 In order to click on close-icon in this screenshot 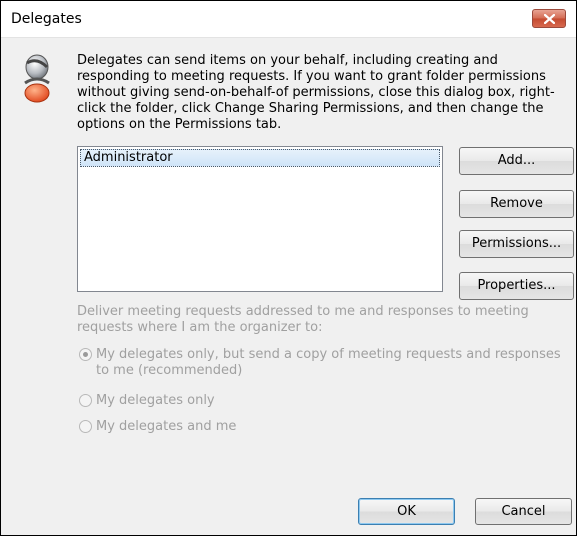, I will do `click(549, 19)`.